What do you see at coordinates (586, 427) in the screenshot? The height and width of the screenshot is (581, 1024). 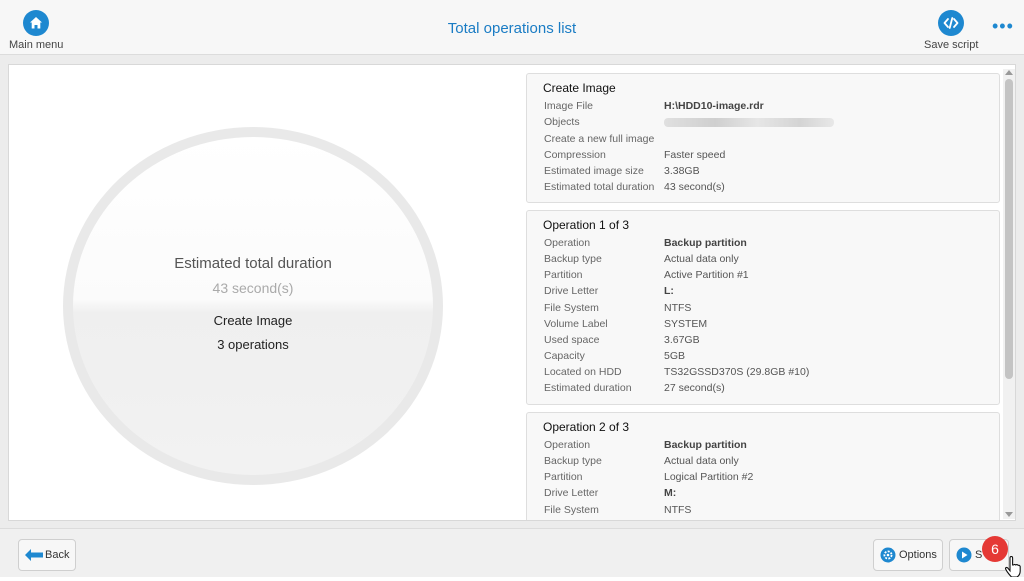 I see `card-title: Operation 2 of 3` at bounding box center [586, 427].